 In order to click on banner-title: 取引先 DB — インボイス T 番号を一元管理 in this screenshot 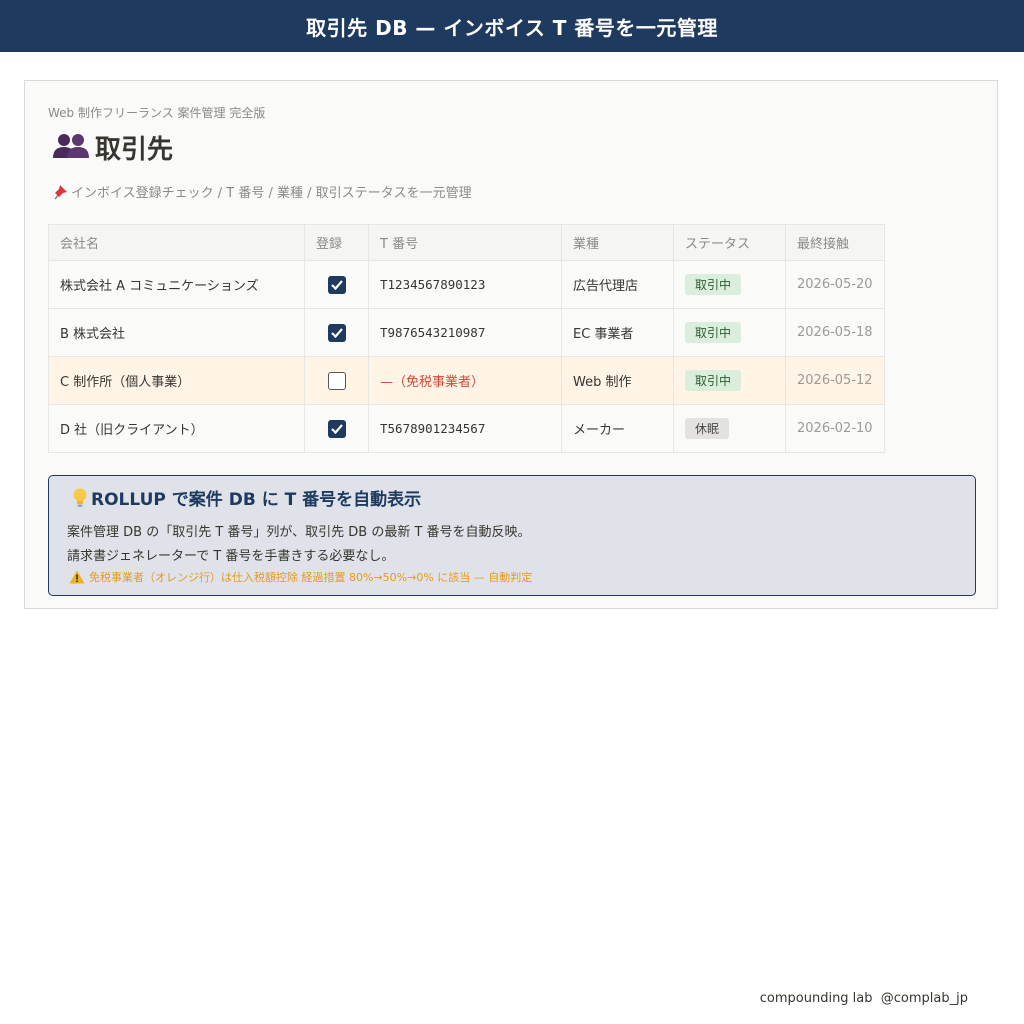, I will do `click(512, 27)`.